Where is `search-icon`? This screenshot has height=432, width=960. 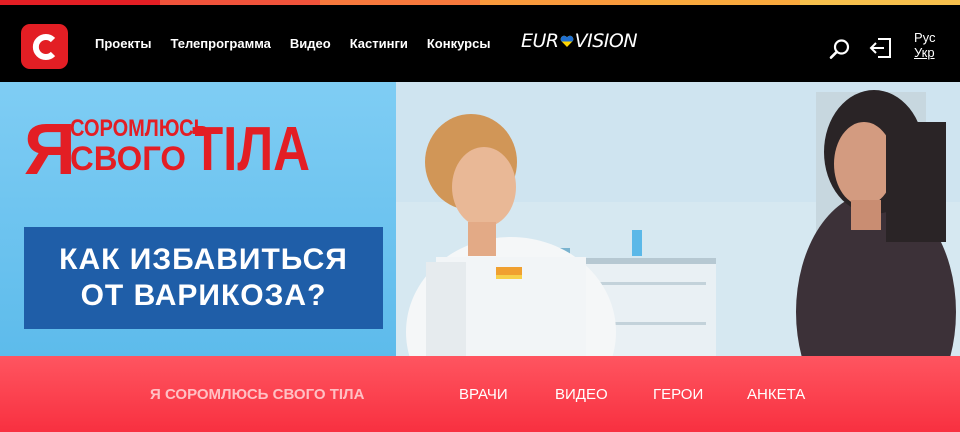 search-icon is located at coordinates (840, 49).